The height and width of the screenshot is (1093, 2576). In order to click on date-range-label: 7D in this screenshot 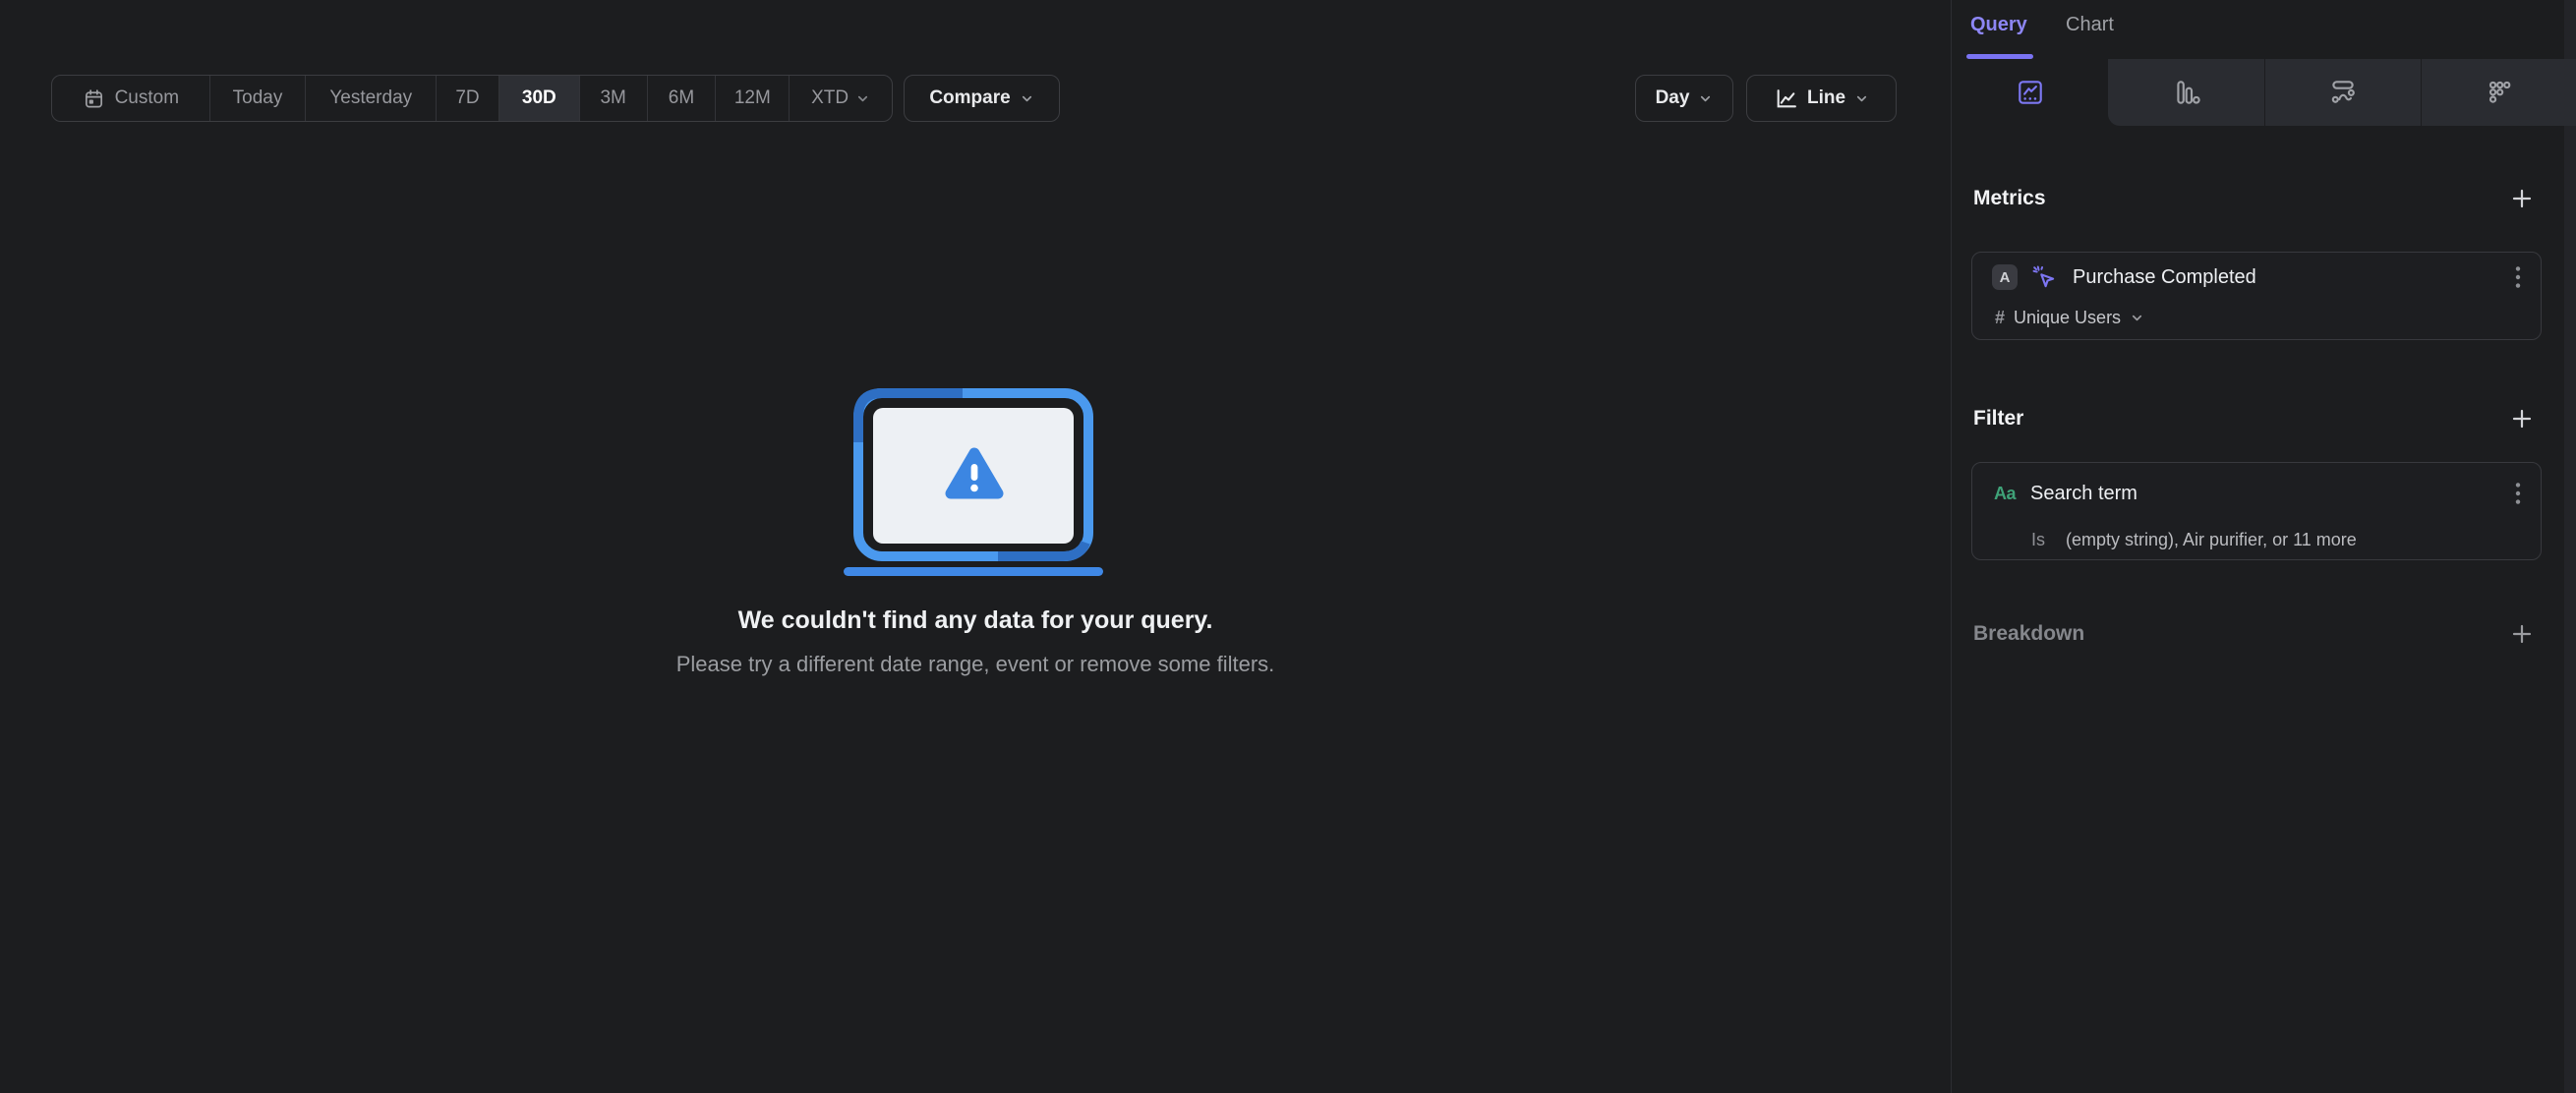, I will do `click(467, 97)`.